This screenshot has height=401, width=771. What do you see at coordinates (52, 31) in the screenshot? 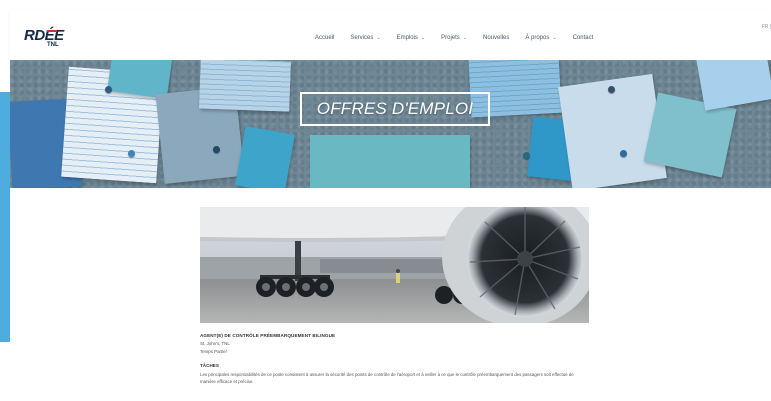
I see `logo-accent-bar` at bounding box center [52, 31].